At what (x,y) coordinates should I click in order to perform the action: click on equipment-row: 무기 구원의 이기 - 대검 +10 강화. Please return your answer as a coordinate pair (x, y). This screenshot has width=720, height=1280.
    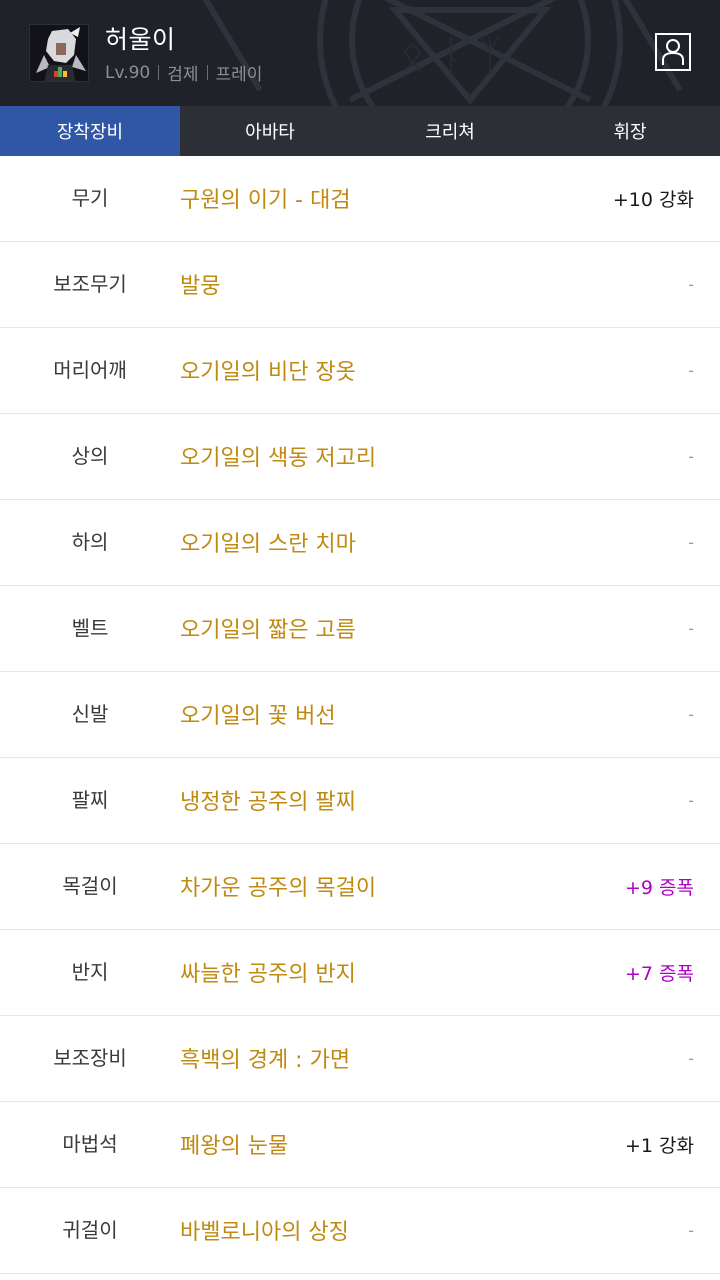
    Looking at the image, I should click on (360, 199).